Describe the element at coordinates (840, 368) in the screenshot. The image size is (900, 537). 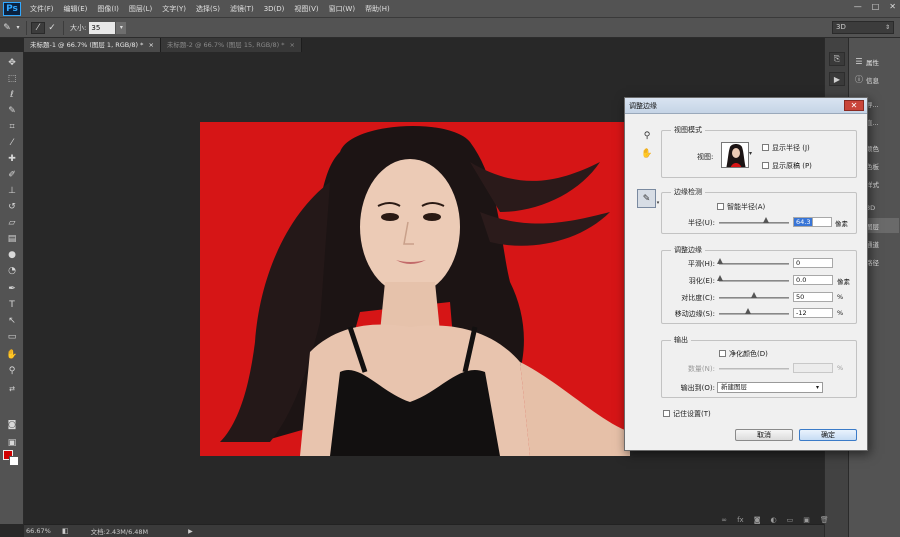
I see `amount-unit: %` at that location.